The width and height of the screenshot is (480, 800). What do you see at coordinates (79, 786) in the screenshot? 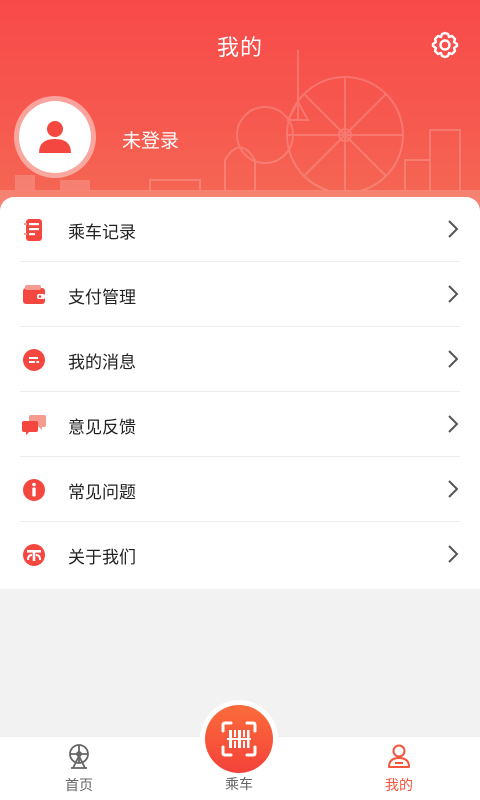
I see `tab-label: 首页` at bounding box center [79, 786].